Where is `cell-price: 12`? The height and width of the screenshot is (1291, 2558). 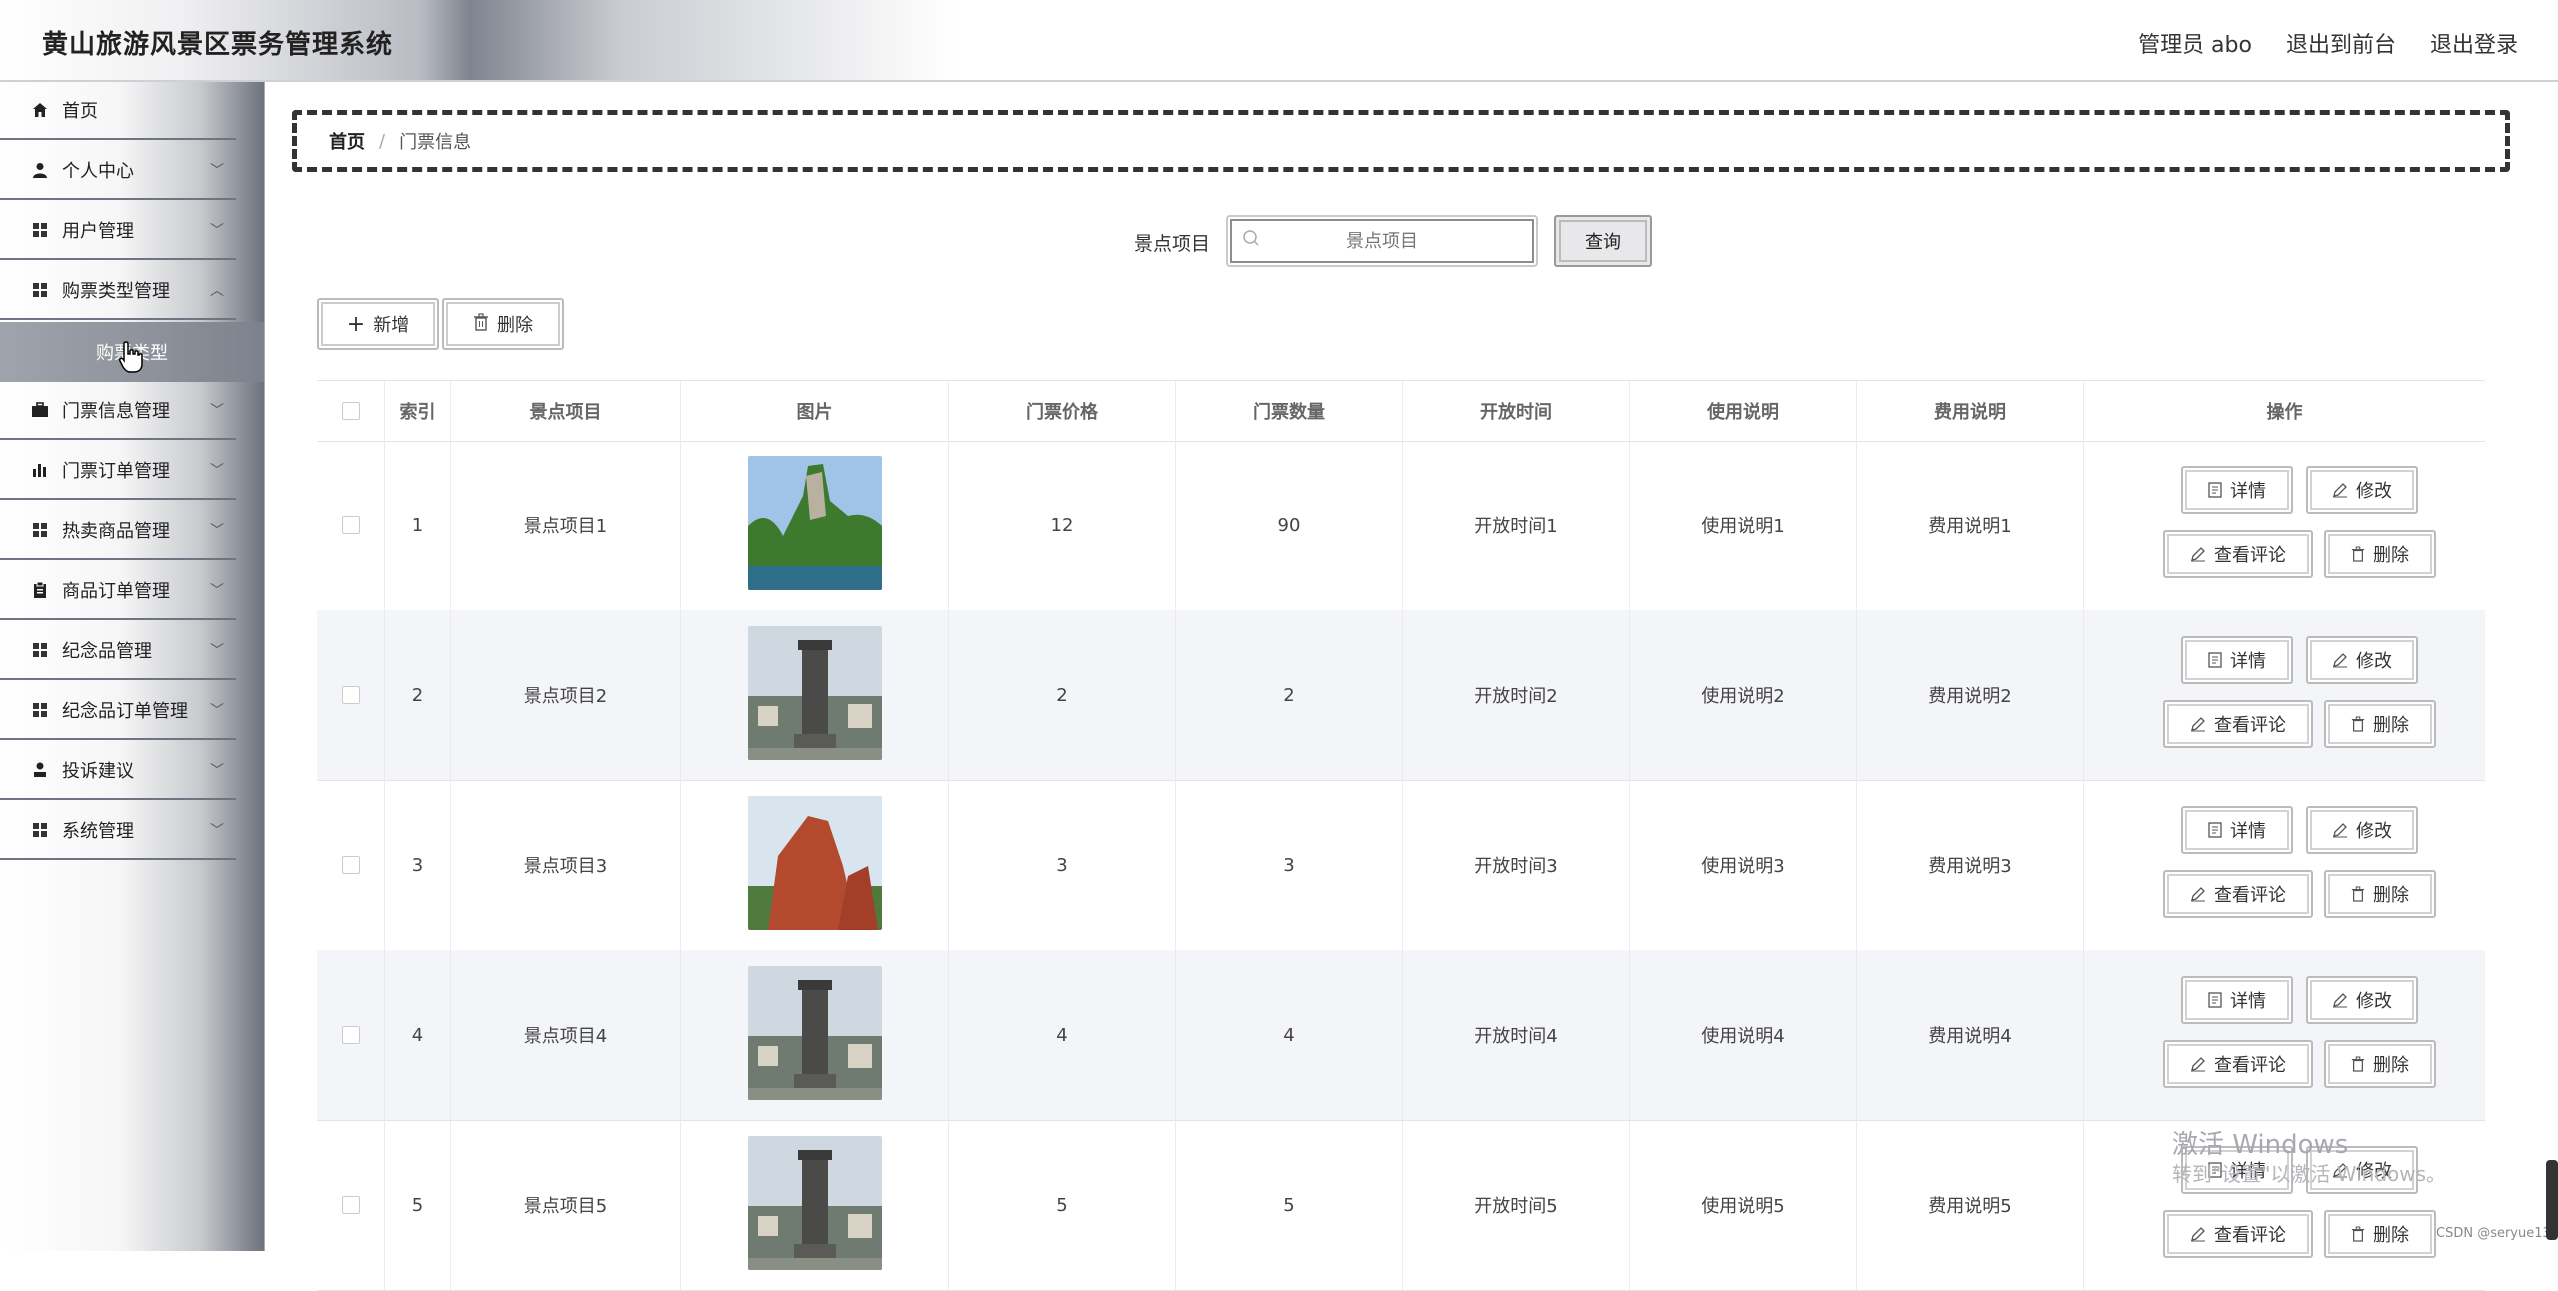 cell-price: 12 is located at coordinates (1062, 525).